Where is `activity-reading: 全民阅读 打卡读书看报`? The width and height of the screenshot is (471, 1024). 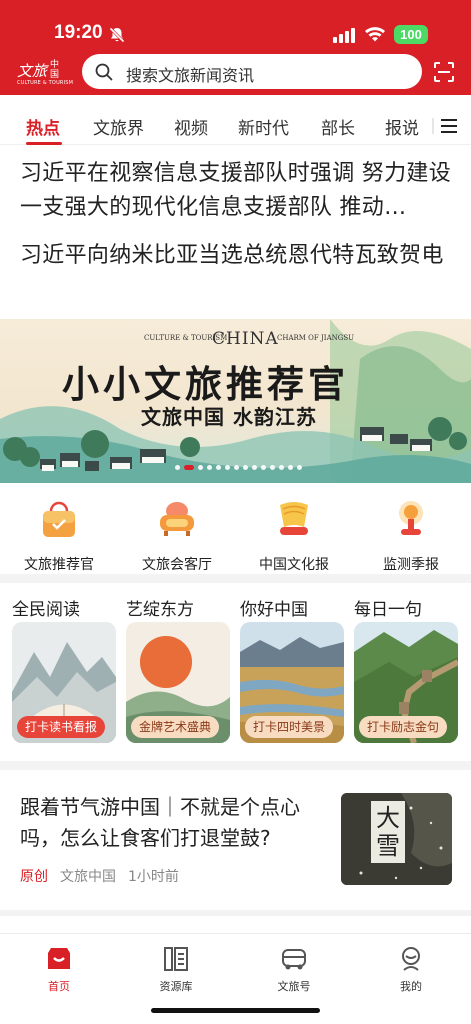 activity-reading: 全民阅读 打卡读书看报 is located at coordinates (64, 665).